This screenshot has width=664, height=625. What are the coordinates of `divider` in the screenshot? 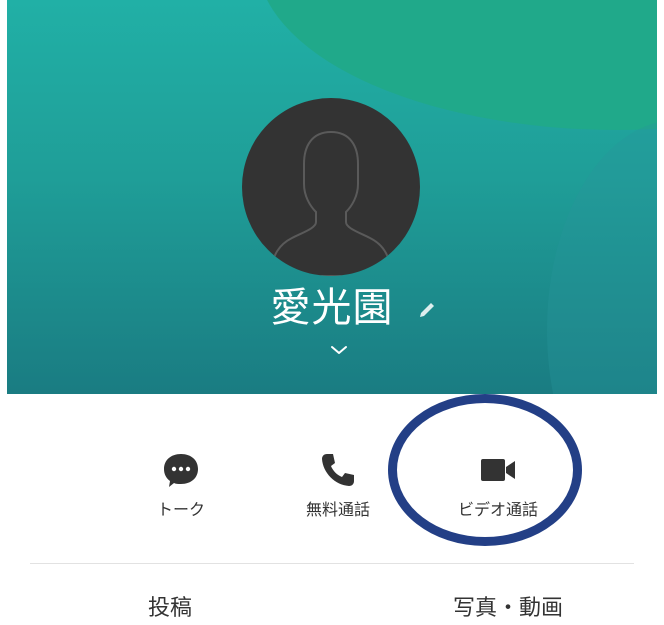 It's located at (332, 563).